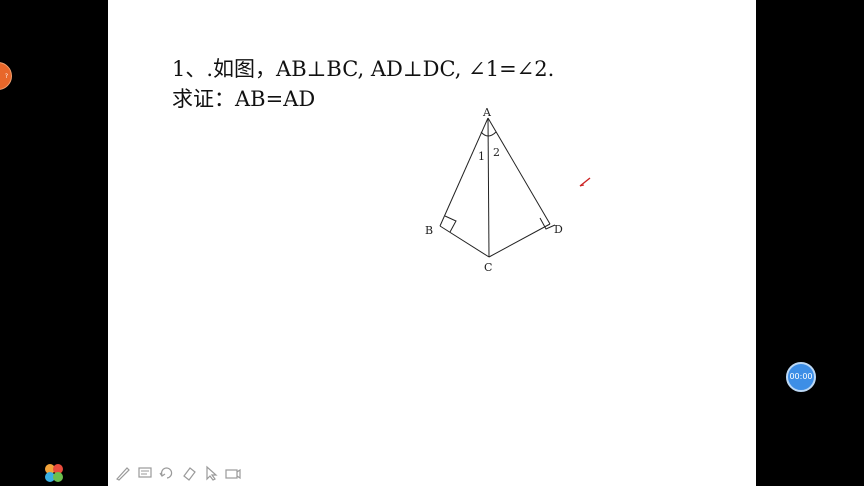  I want to click on undo-icon, so click(167, 473).